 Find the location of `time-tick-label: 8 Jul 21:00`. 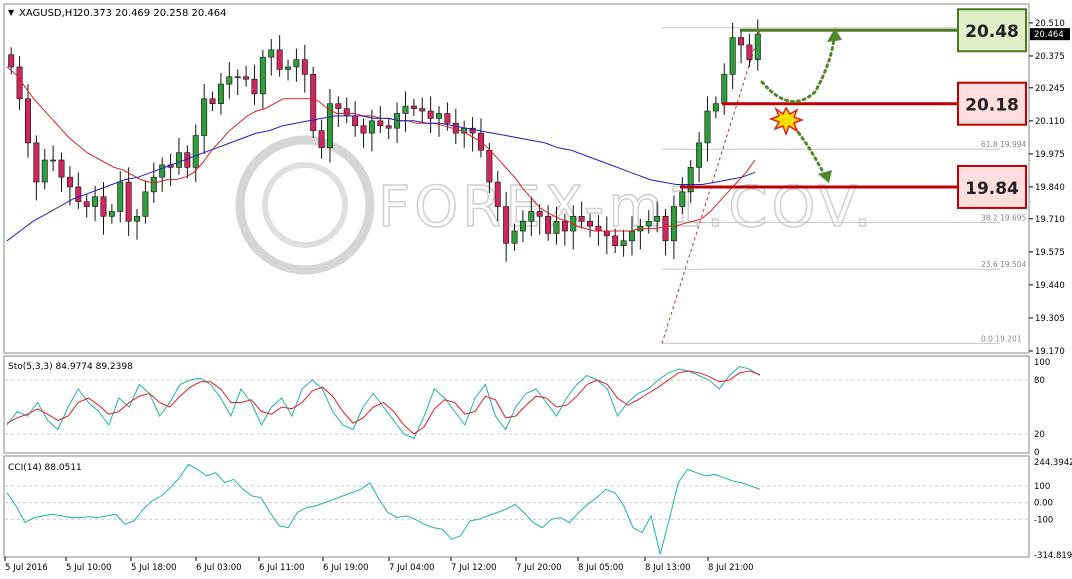

time-tick-label: 8 Jul 21:00 is located at coordinates (731, 568).